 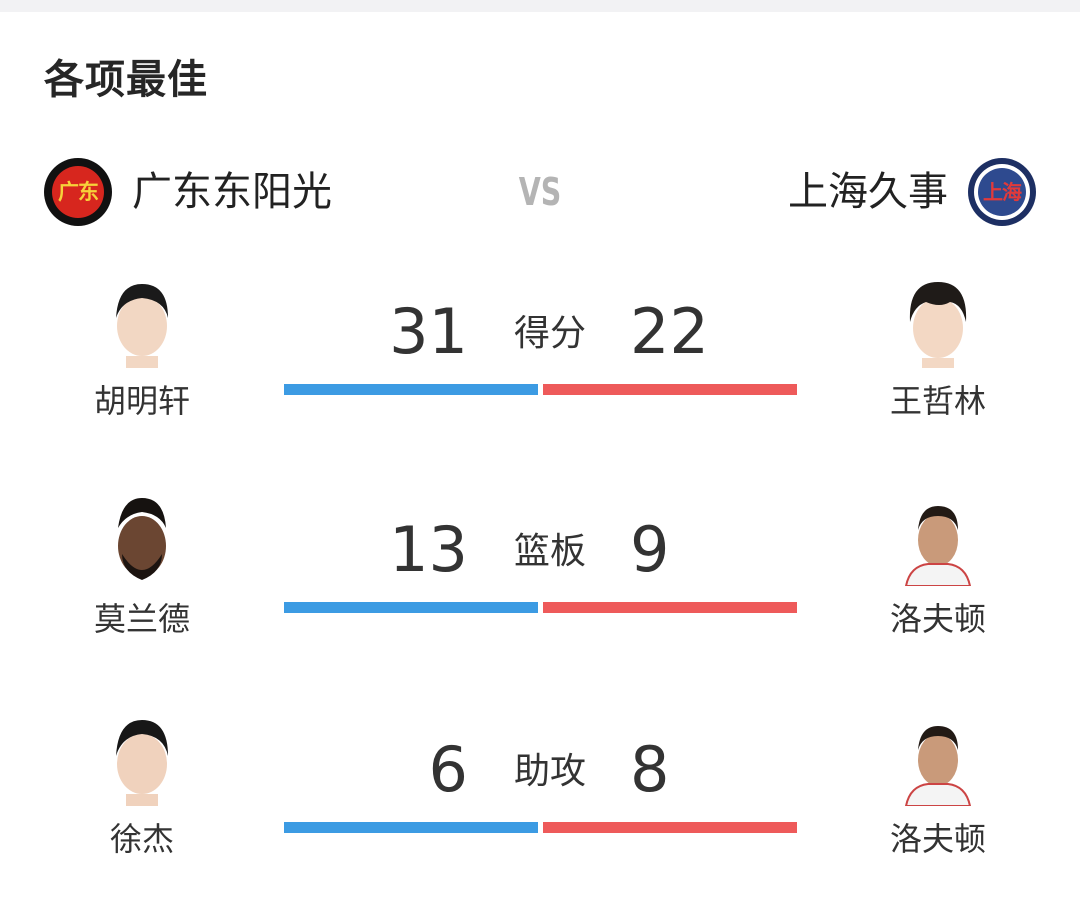 I want to click on left-player-name: 莫兰德, so click(x=142, y=619).